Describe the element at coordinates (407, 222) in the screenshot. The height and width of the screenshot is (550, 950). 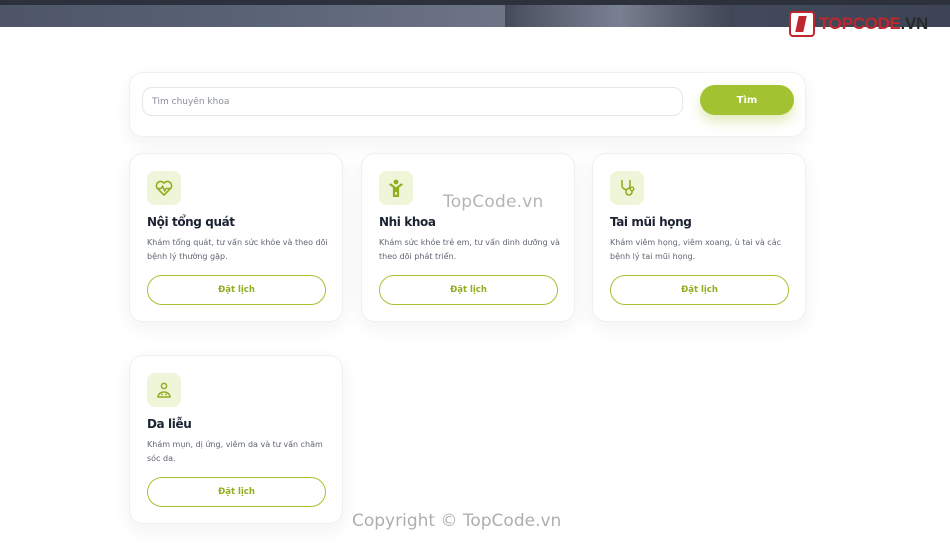
I see `specialty-title: Nhi khoa` at that location.